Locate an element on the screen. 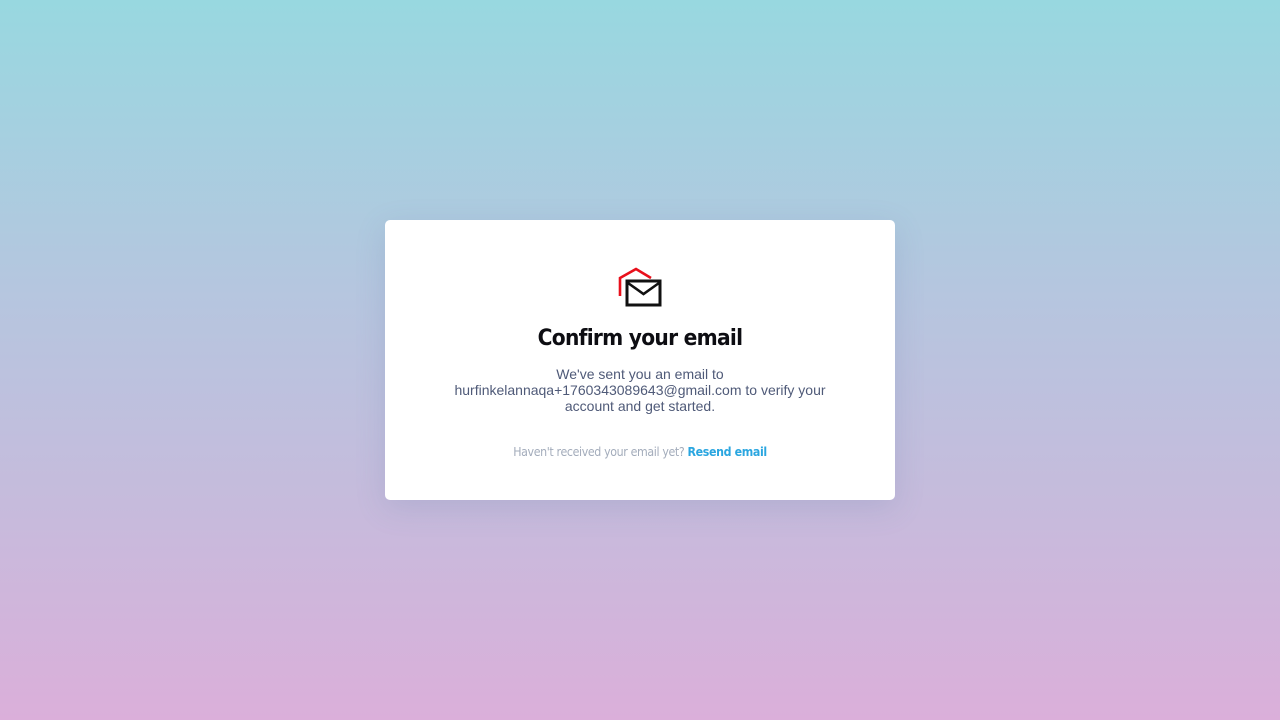 Image resolution: width=1280 pixels, height=720 pixels. email-address: hurfinkelannaqa+1760343089643@gmail.com is located at coordinates (598, 390).